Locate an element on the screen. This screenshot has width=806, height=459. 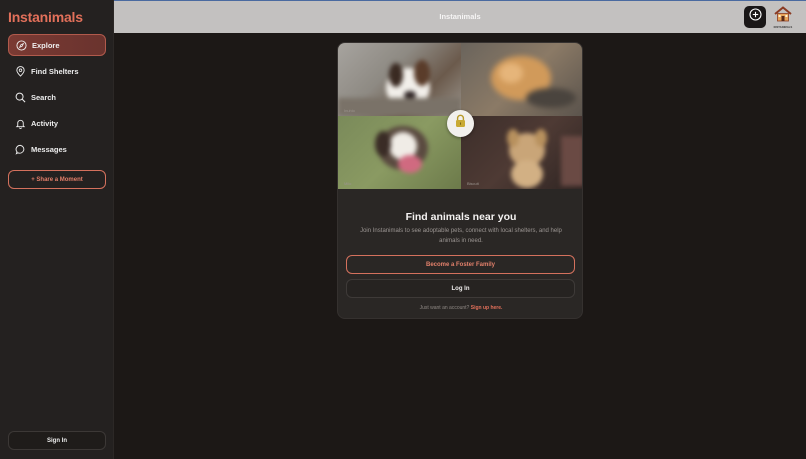
lock-icon is located at coordinates (460, 123).